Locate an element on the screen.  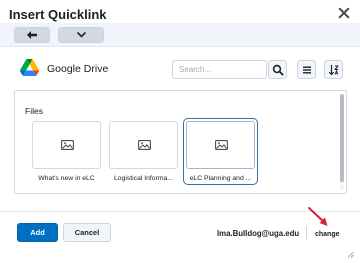
chevron-down-icon is located at coordinates (81, 35).